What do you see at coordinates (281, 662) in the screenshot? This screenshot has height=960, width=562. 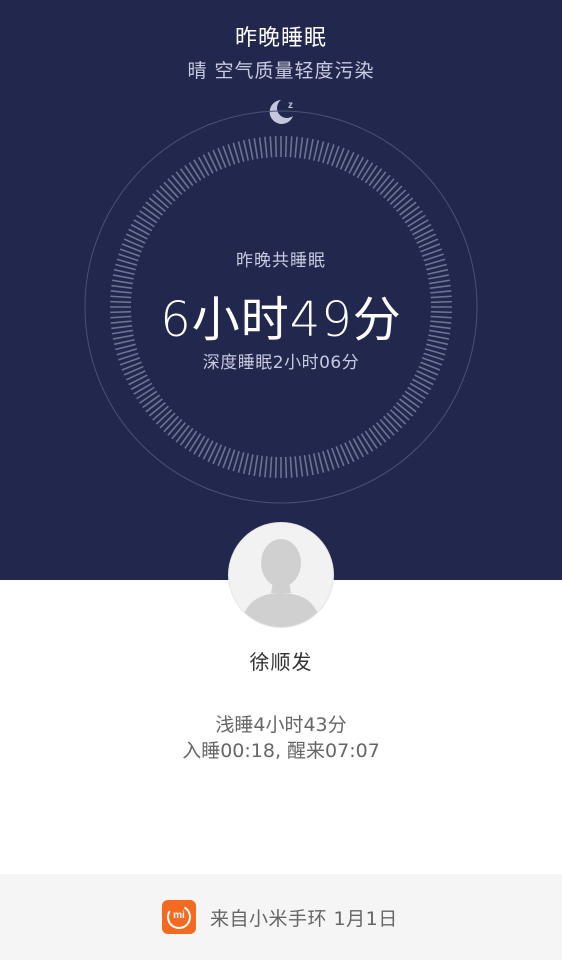 I see `user-name: 徐顺发` at bounding box center [281, 662].